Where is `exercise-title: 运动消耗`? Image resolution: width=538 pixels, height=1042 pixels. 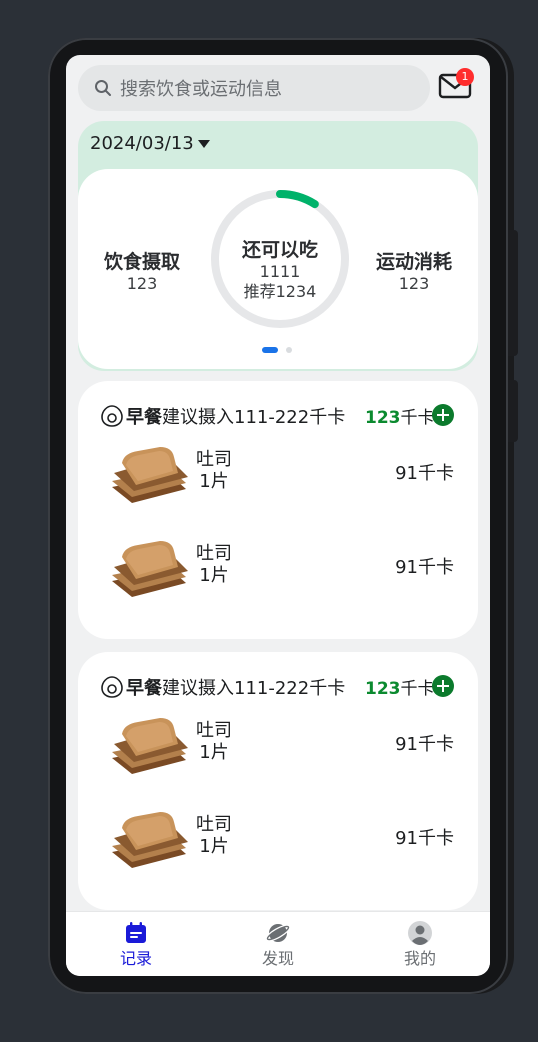
exercise-title: 运动消耗 is located at coordinates (413, 262).